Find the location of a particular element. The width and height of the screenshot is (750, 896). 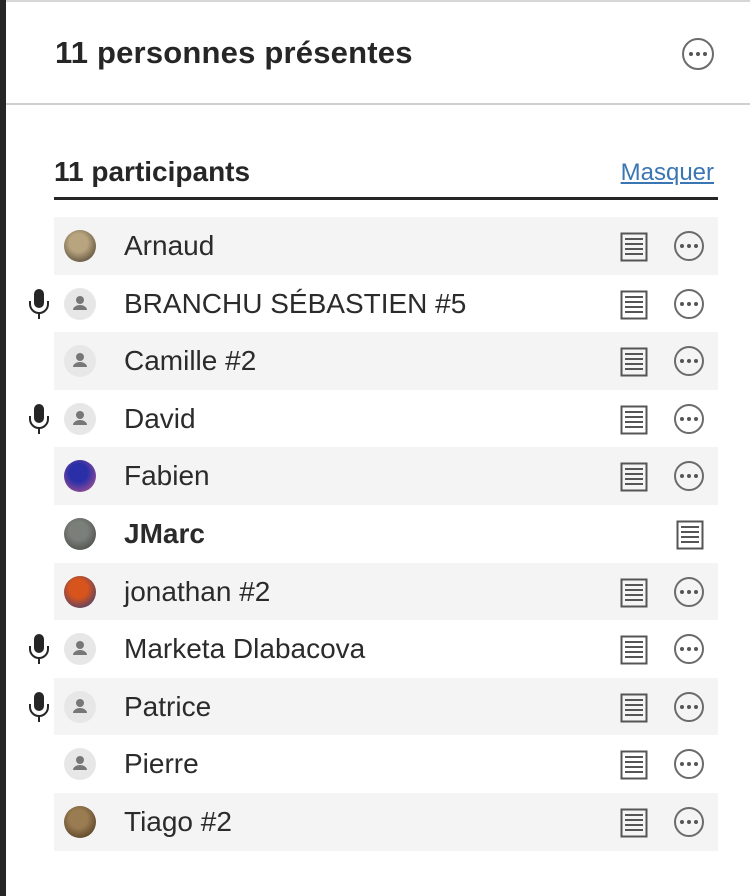

participant-name: Marketa Dlabacova is located at coordinates (245, 649).